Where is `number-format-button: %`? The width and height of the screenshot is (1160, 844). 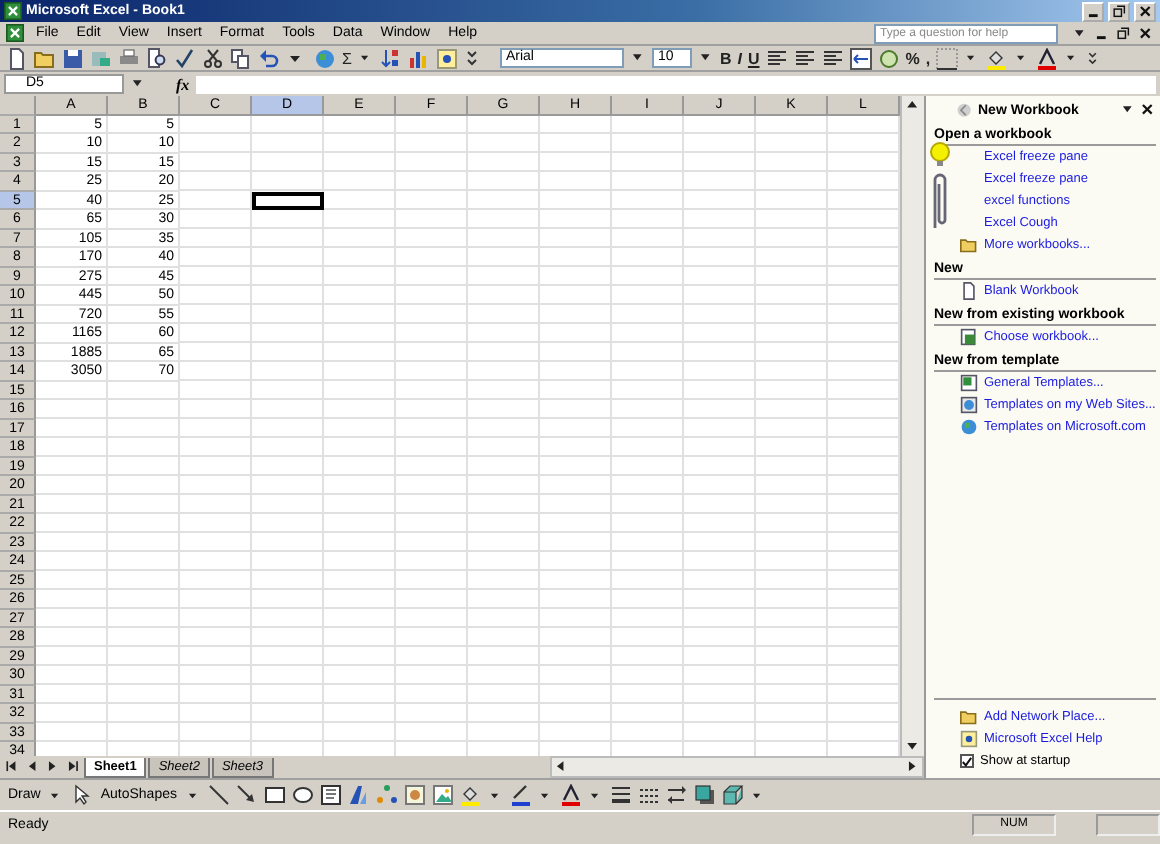
number-format-button: % is located at coordinates (912, 58).